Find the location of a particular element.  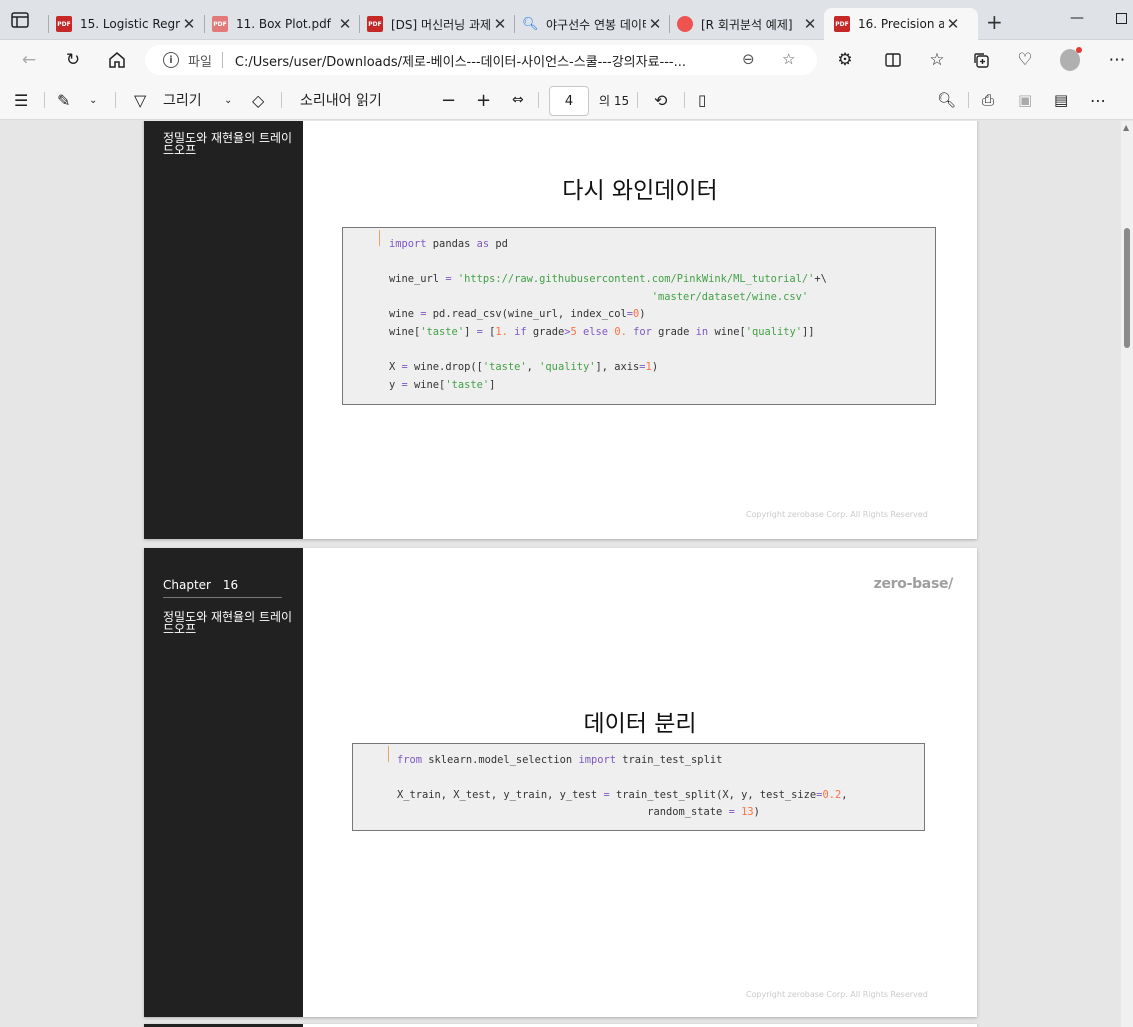

table-of-contents-icon: ☰ is located at coordinates (21, 100).